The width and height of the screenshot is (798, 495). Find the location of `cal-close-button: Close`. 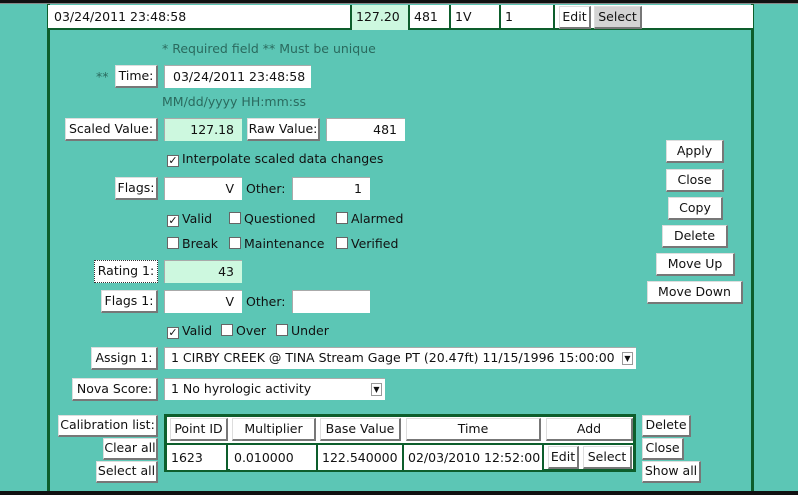

cal-close-button: Close is located at coordinates (663, 449).